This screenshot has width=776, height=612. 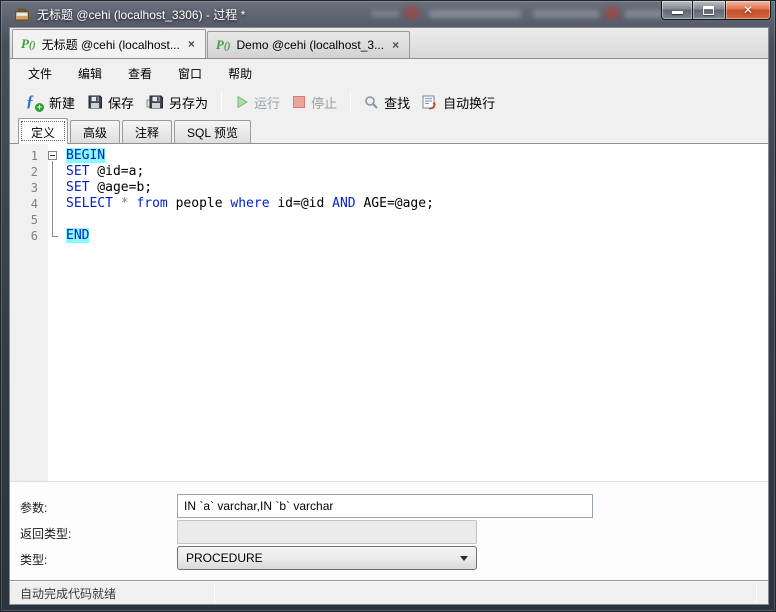 I want to click on menu-help: 帮助, so click(x=240, y=73).